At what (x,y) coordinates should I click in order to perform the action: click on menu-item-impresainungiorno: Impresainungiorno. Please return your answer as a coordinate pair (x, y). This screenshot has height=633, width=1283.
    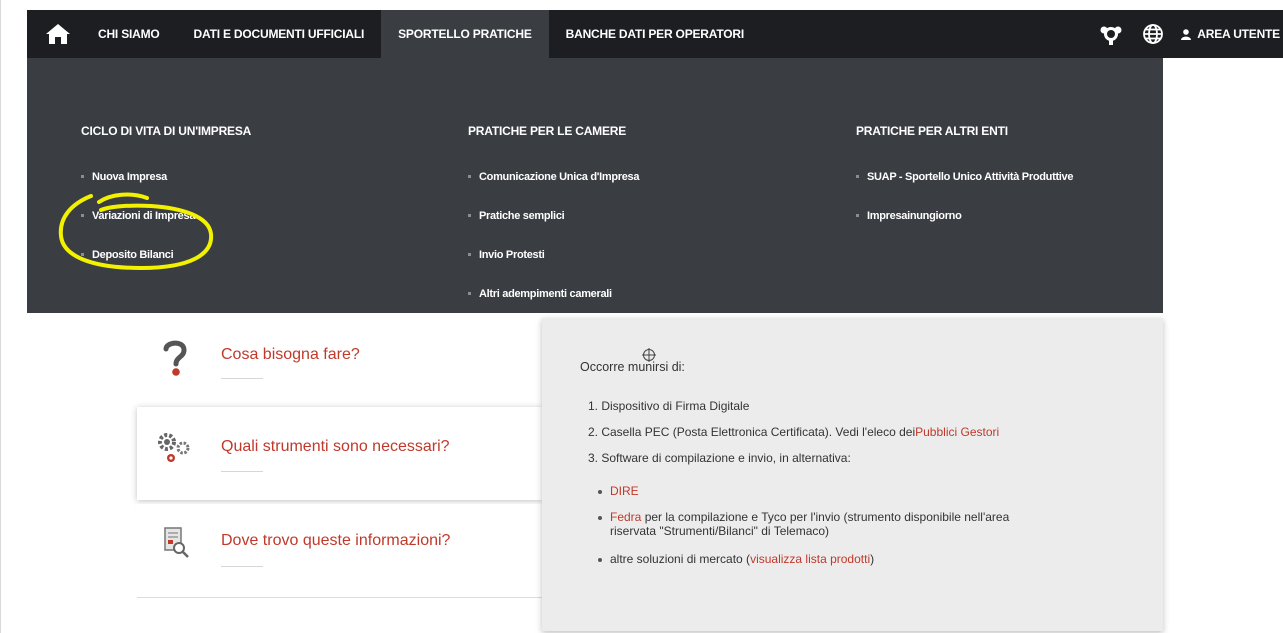
    Looking at the image, I should click on (964, 215).